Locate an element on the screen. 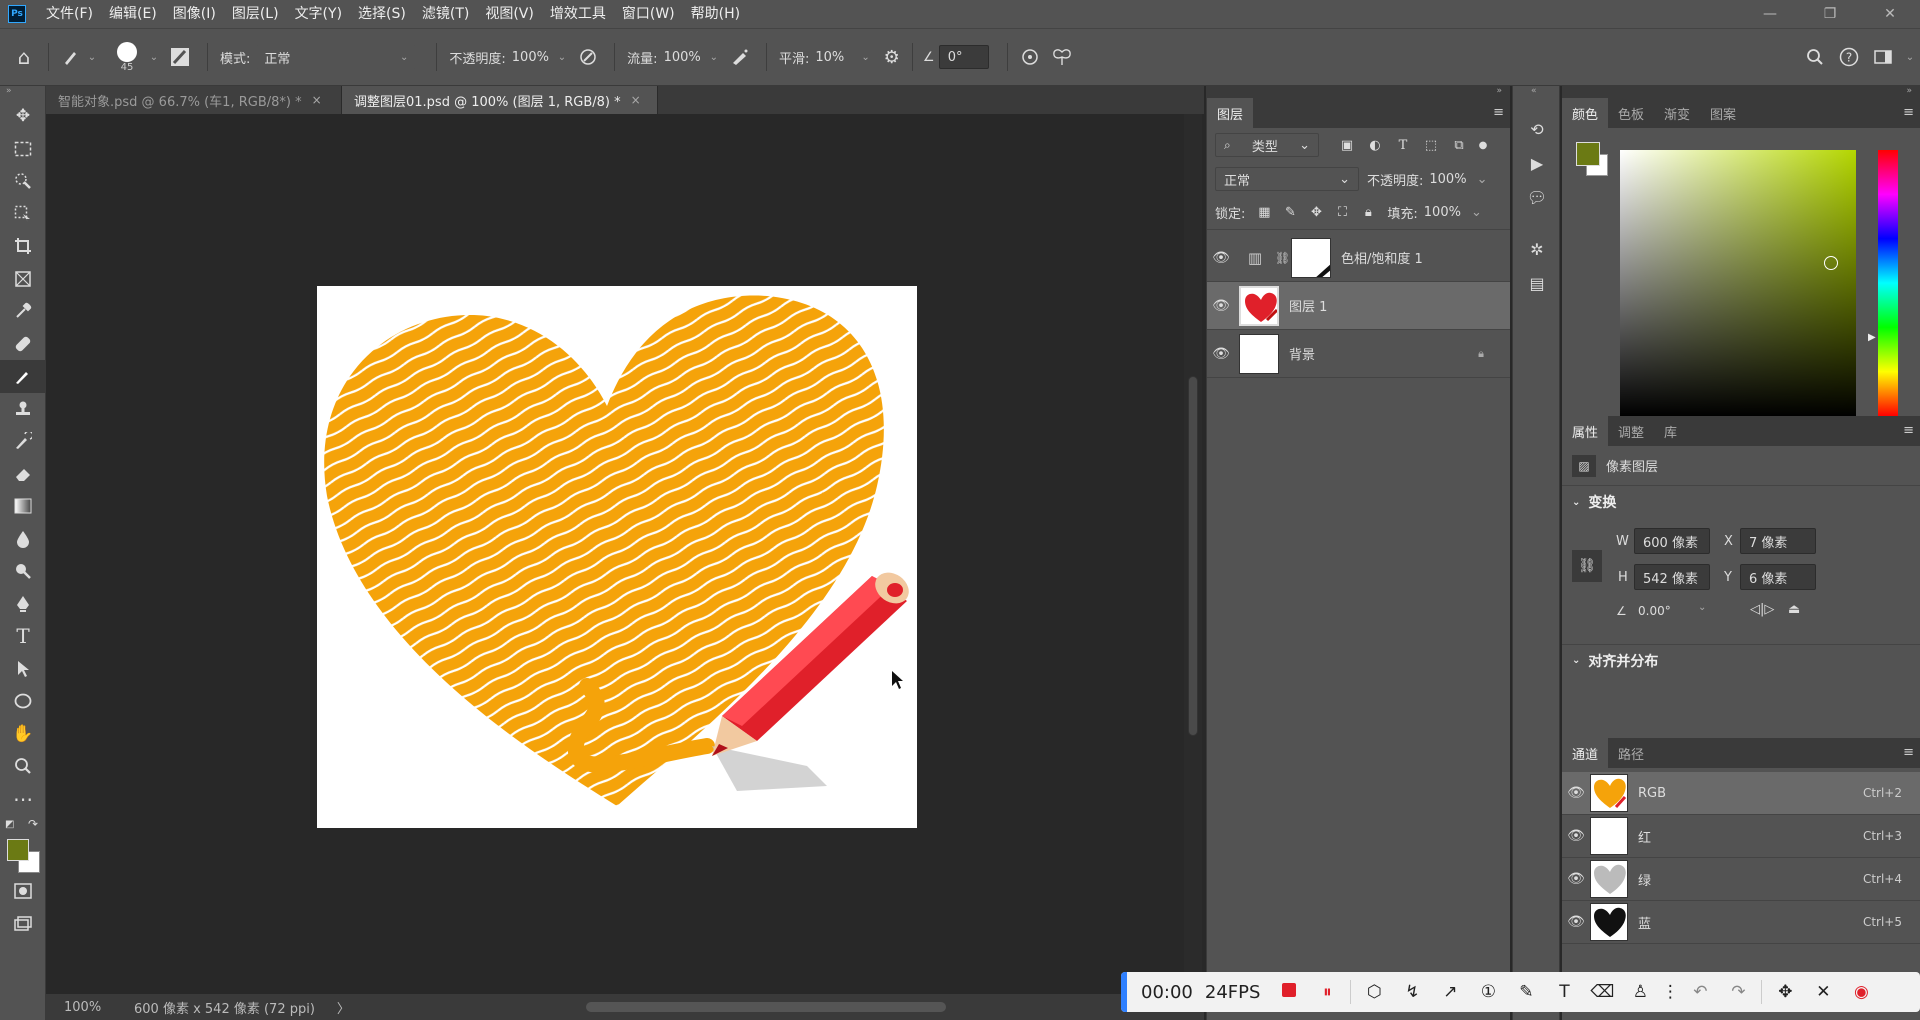  layer-thumbnail is located at coordinates (1259, 353).